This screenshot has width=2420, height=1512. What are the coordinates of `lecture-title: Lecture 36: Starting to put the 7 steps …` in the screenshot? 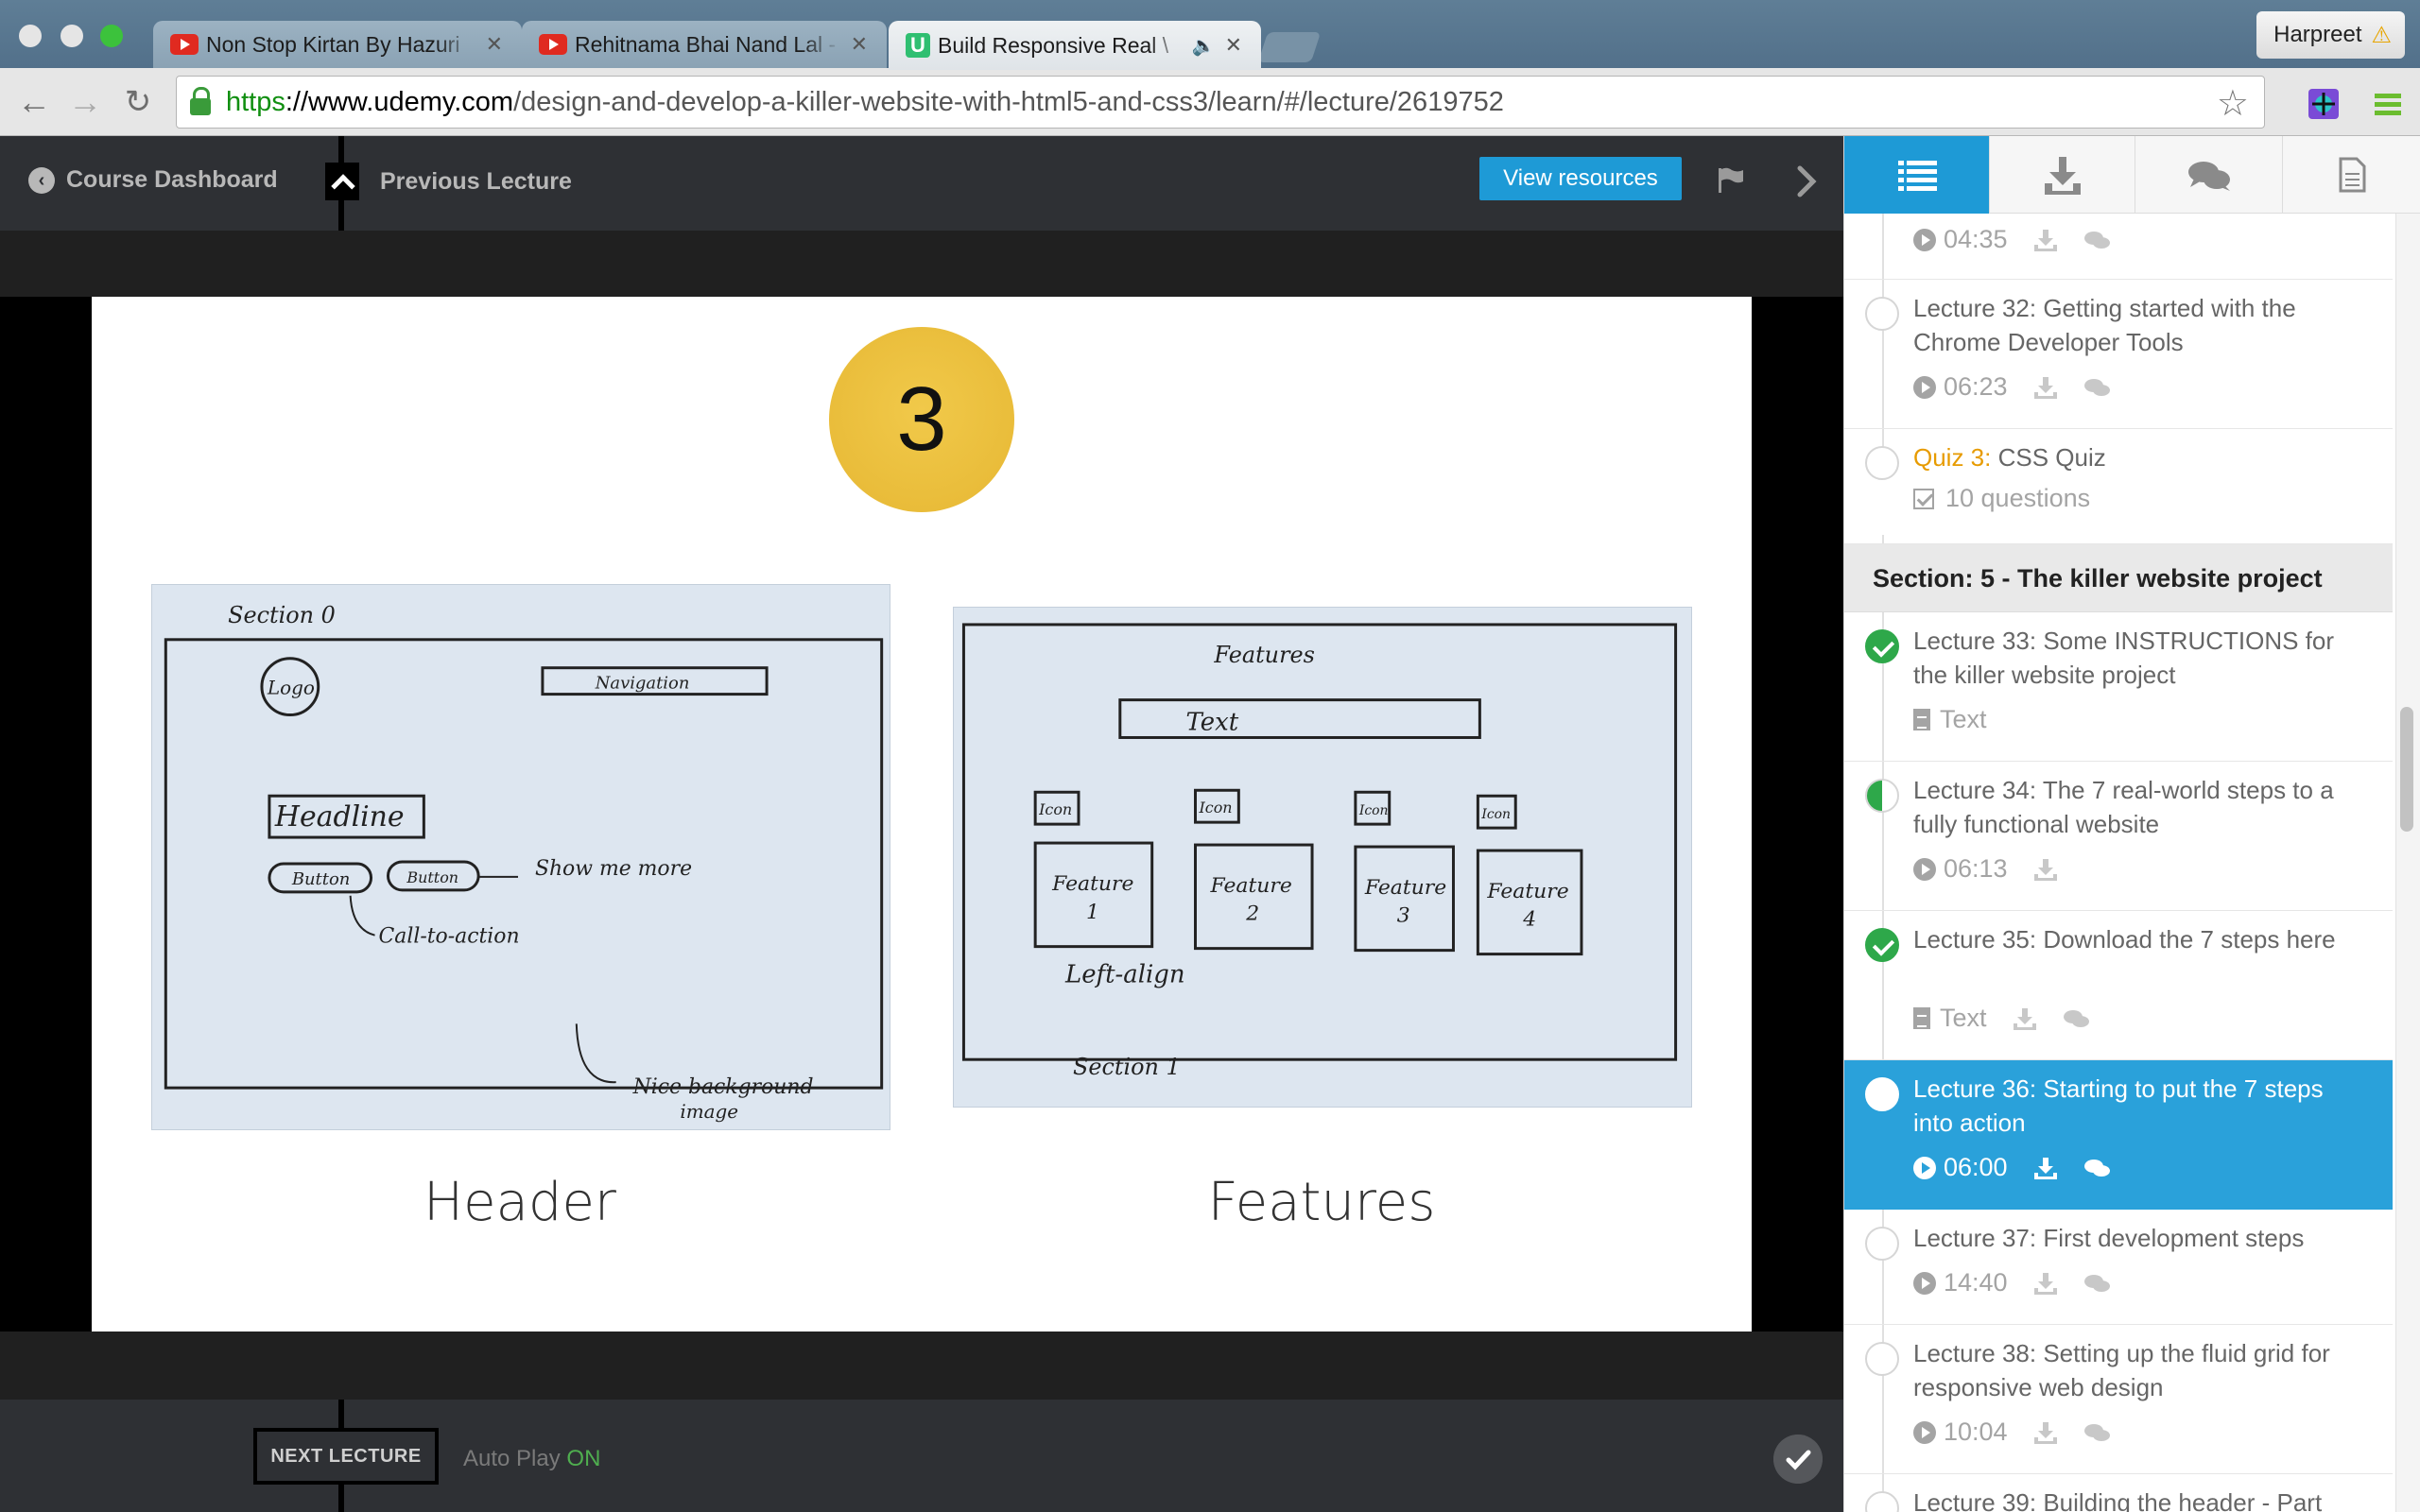 It's located at (2118, 1105).